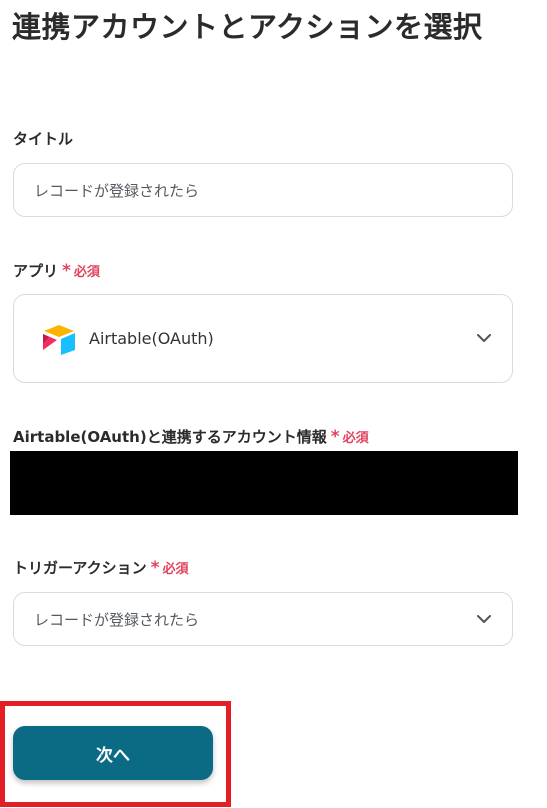  I want to click on page-title: 連携アカウントとアクションを選択, so click(247, 27).